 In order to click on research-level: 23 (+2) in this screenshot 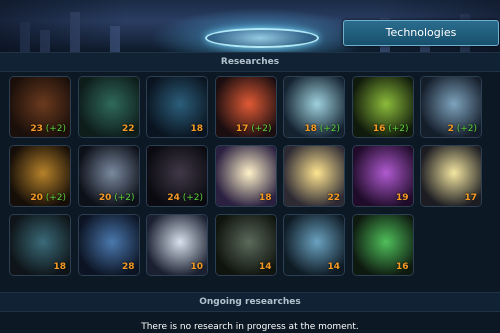, I will do `click(48, 129)`.